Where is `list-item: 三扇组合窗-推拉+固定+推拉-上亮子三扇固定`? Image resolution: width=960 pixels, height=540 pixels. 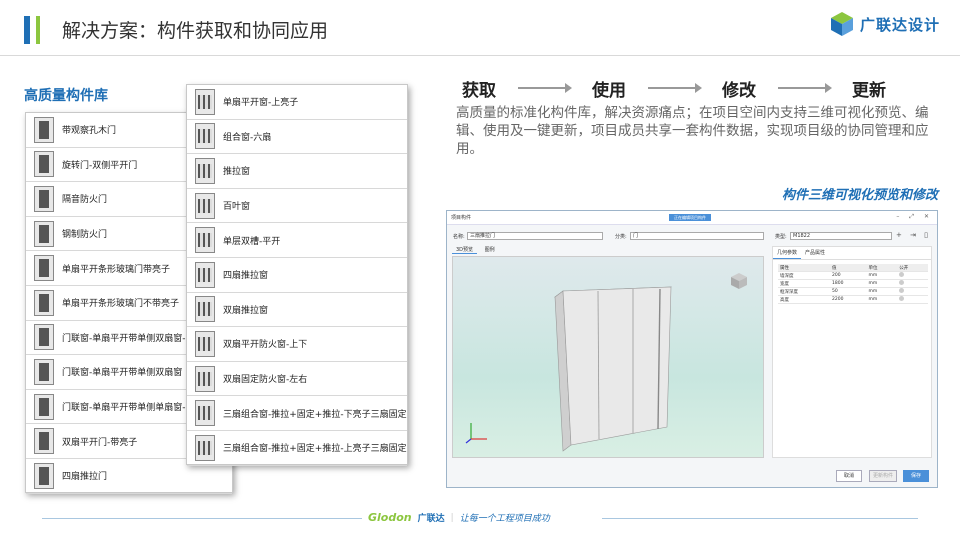 list-item: 三扇组合窗-推拉+固定+推拉-上亮子三扇固定 is located at coordinates (297, 448).